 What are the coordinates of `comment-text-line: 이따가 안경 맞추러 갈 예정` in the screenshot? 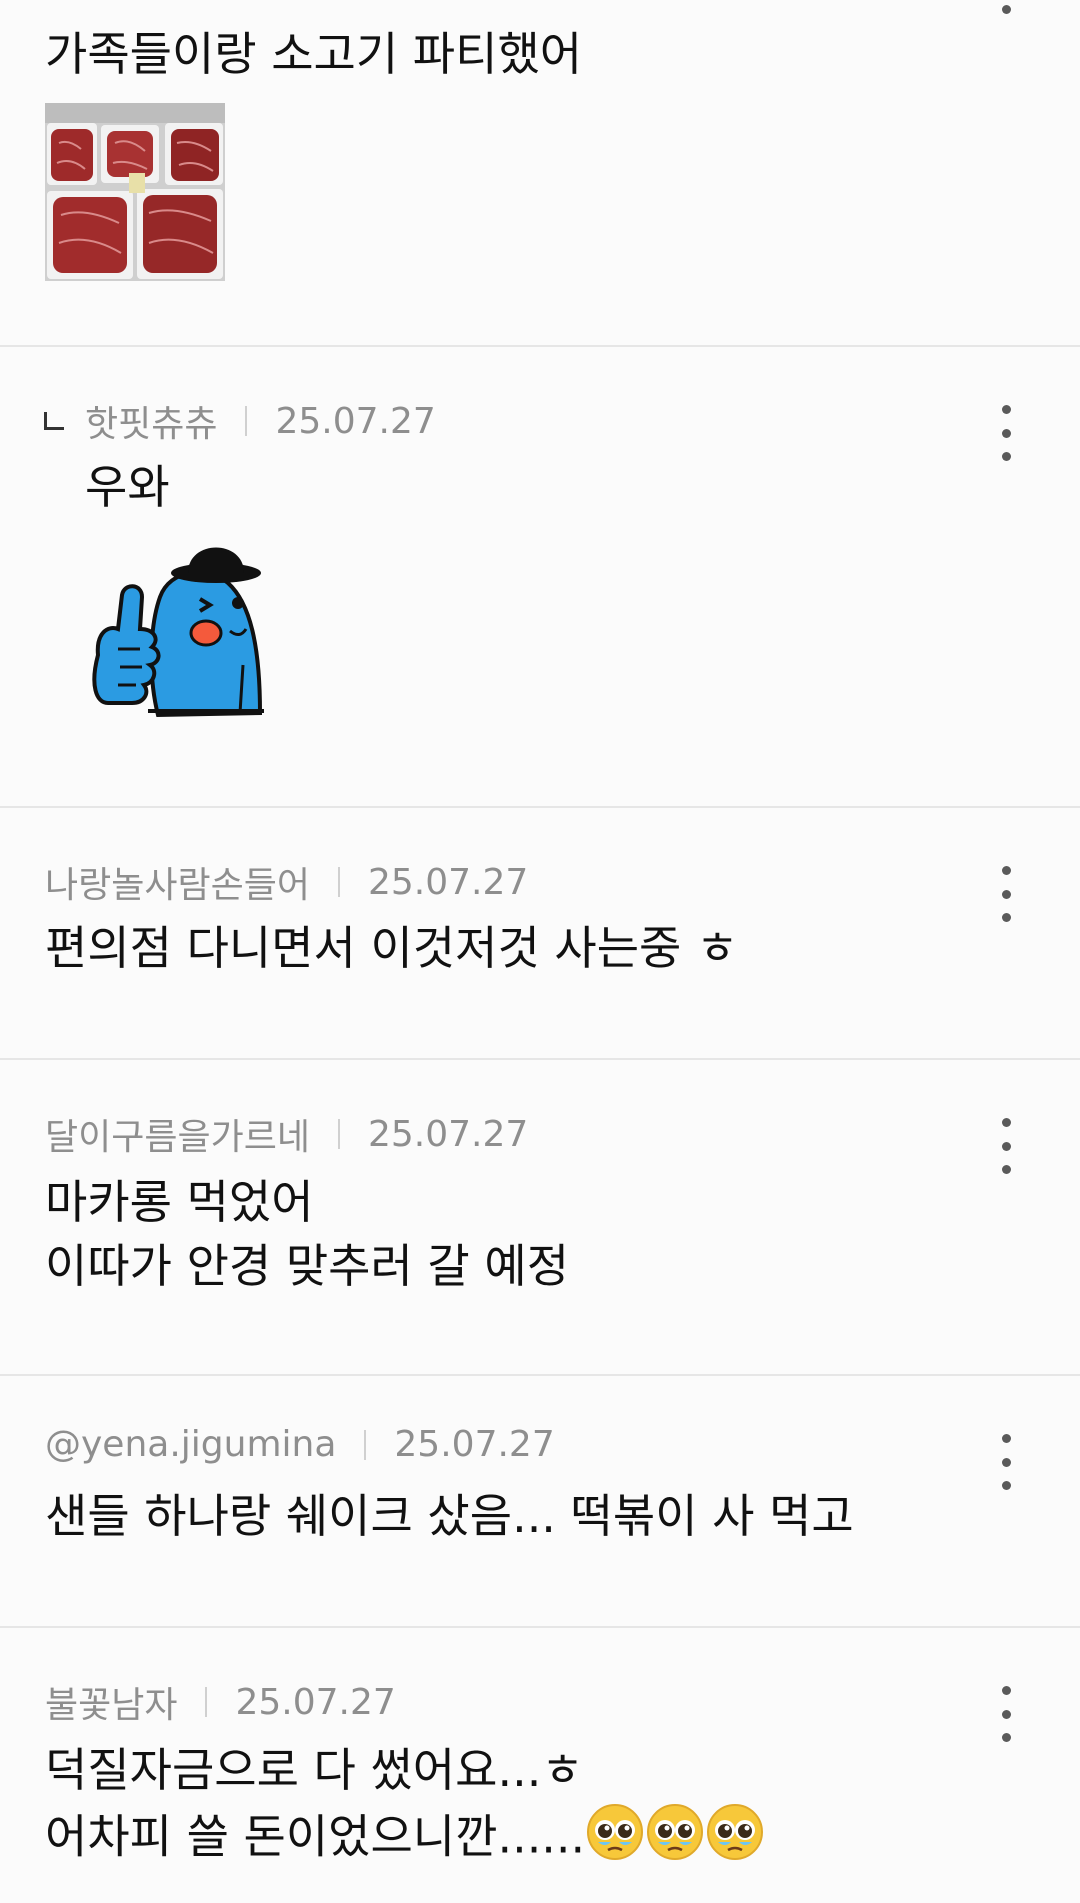 It's located at (307, 1266).